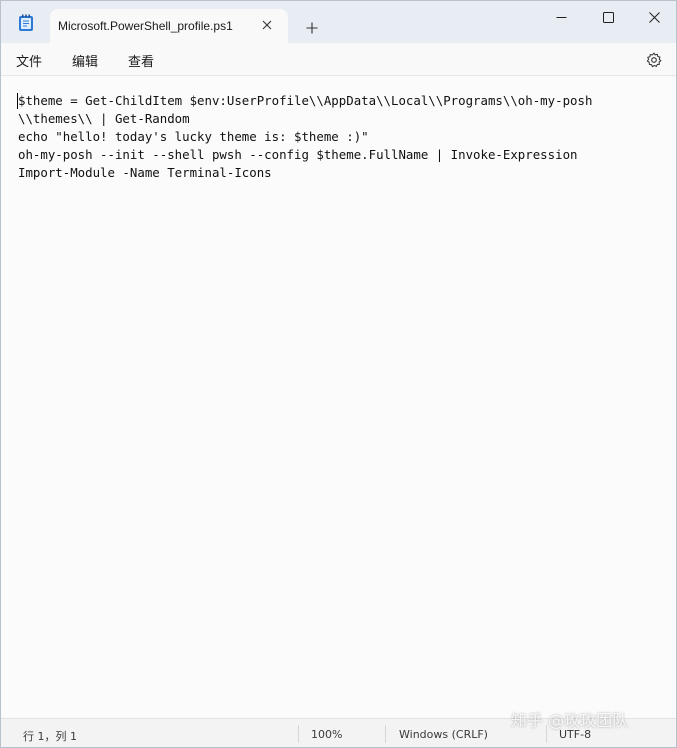 The width and height of the screenshot is (677, 748). I want to click on maximize-button, so click(608, 17).